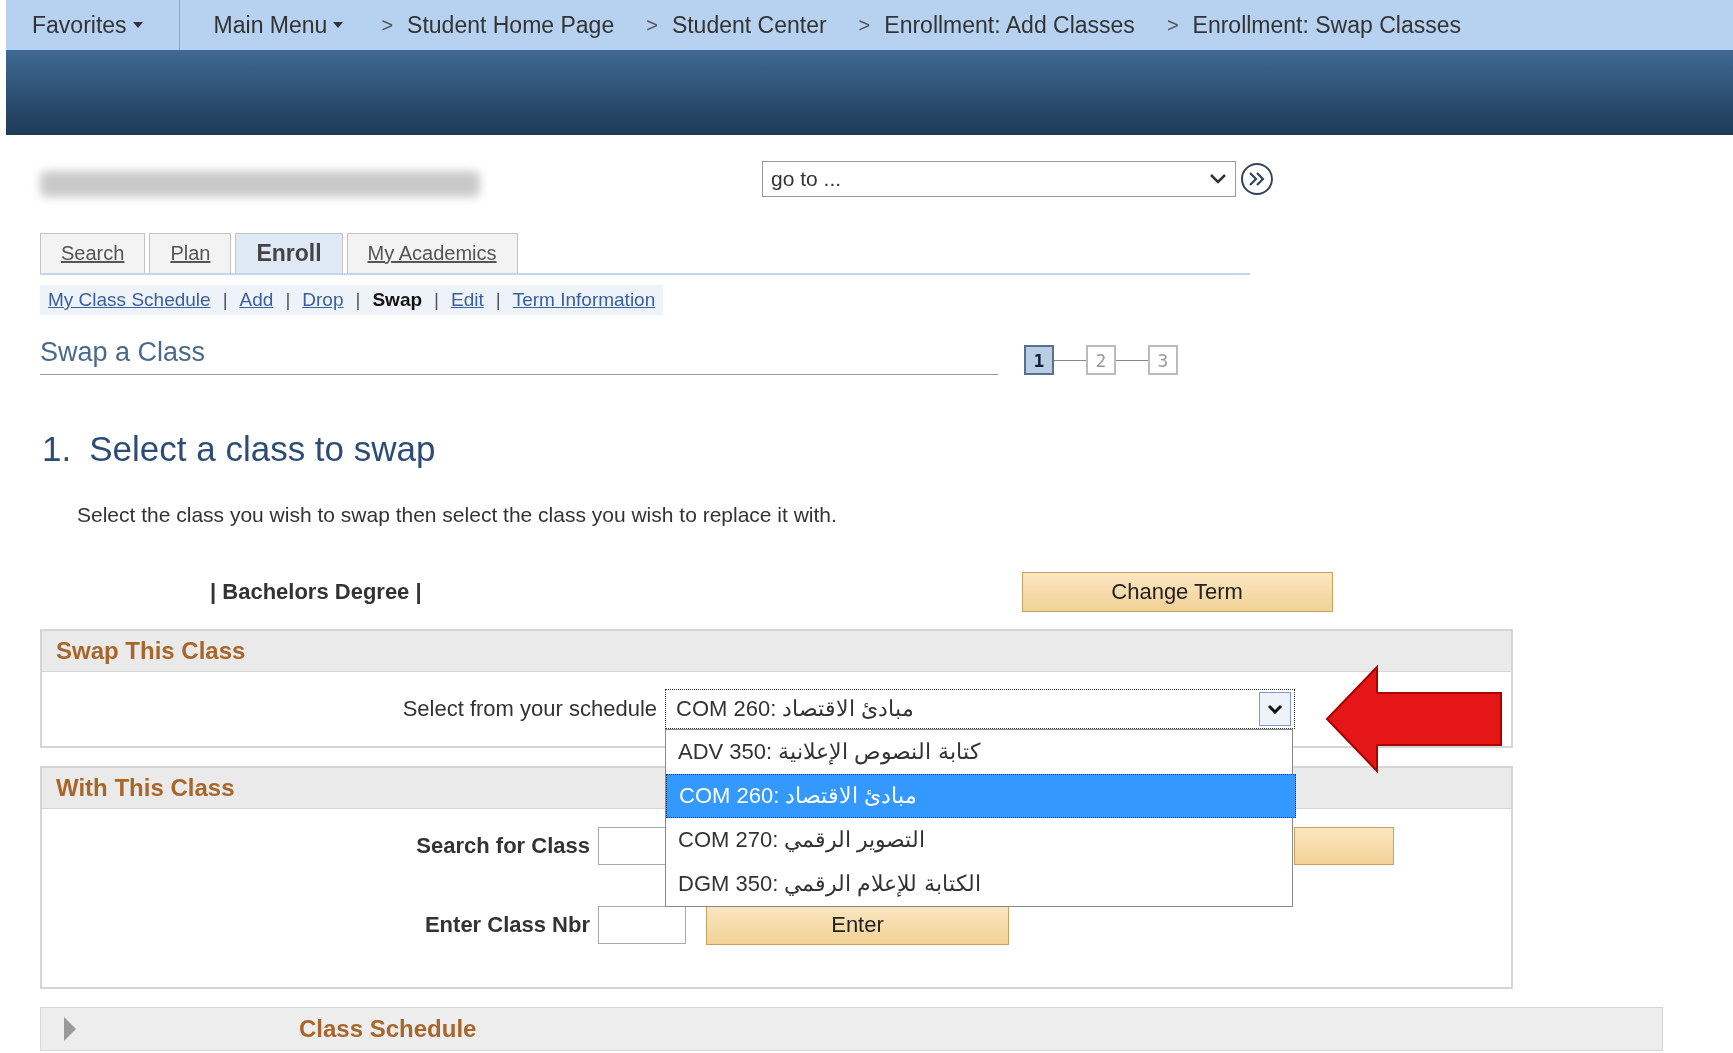 This screenshot has height=1053, width=1733. What do you see at coordinates (397, 300) in the screenshot?
I see `current-page-label: Swap` at bounding box center [397, 300].